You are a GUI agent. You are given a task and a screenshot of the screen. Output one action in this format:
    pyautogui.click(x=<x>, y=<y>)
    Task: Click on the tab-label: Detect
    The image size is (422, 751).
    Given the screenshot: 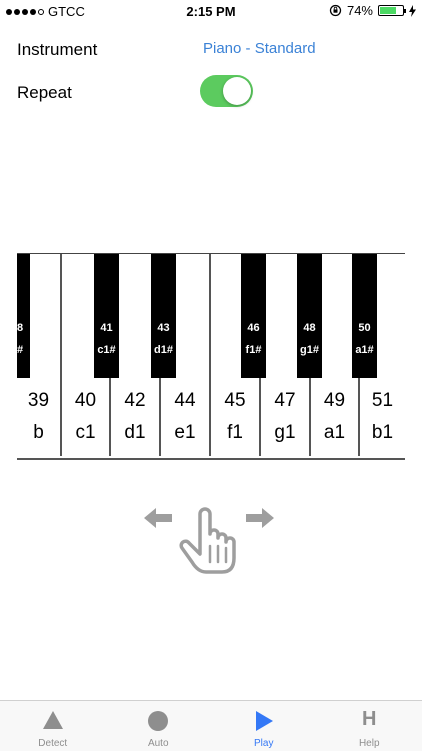 What is the action you would take?
    pyautogui.click(x=53, y=743)
    